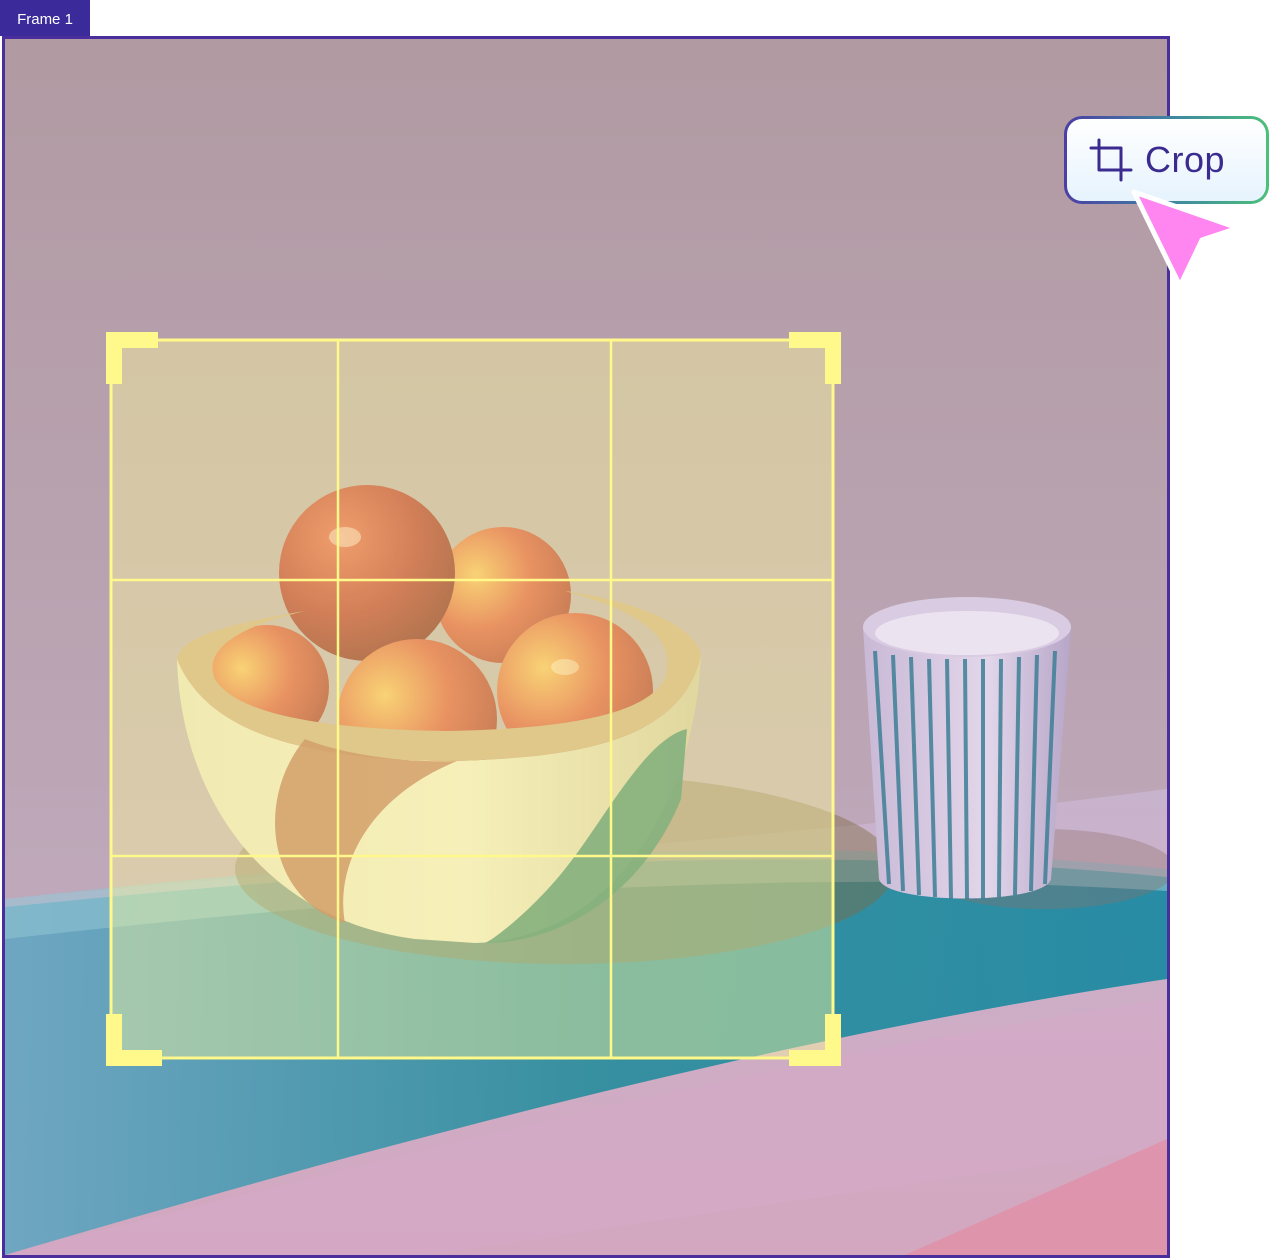 The image size is (1270, 1258). Describe the element at coordinates (967, 748) in the screenshot. I see `striped-cup` at that location.